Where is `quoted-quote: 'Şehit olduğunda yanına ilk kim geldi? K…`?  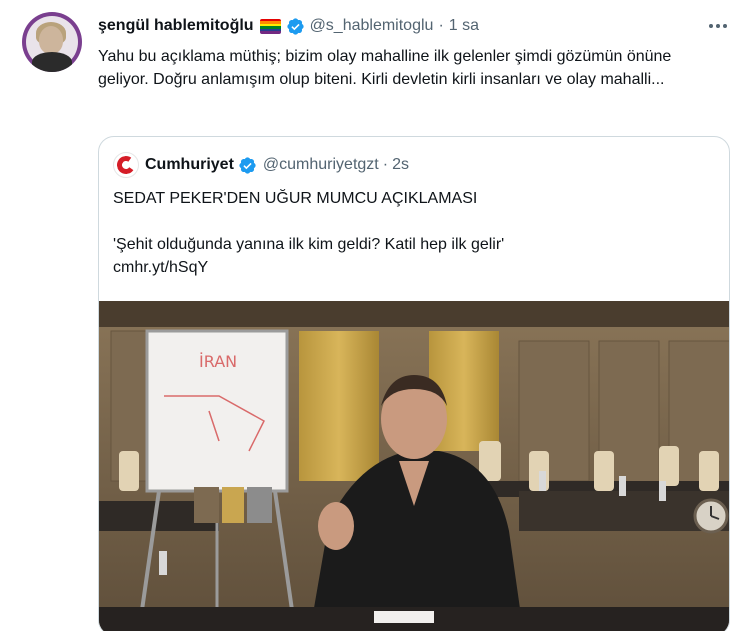 quoted-quote: 'Şehit olduğunda yanına ilk kim geldi? K… is located at coordinates (309, 244).